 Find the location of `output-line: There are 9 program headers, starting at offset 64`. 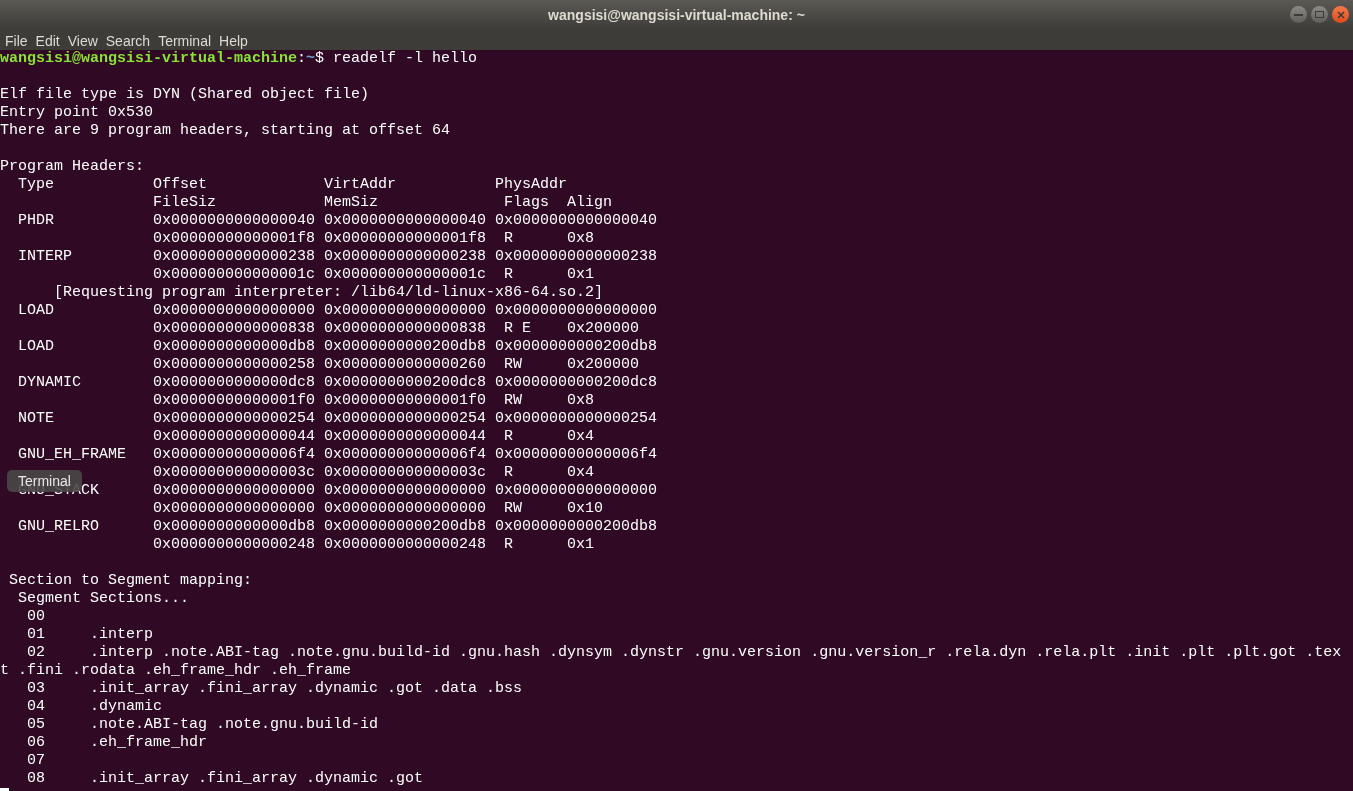

output-line: There are 9 program headers, starting at offset 64 is located at coordinates (225, 131).